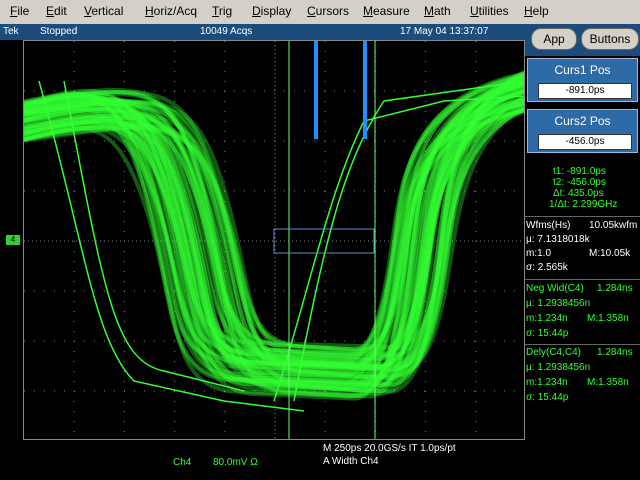  What do you see at coordinates (610, 39) in the screenshot?
I see `buttons-button: Buttons` at bounding box center [610, 39].